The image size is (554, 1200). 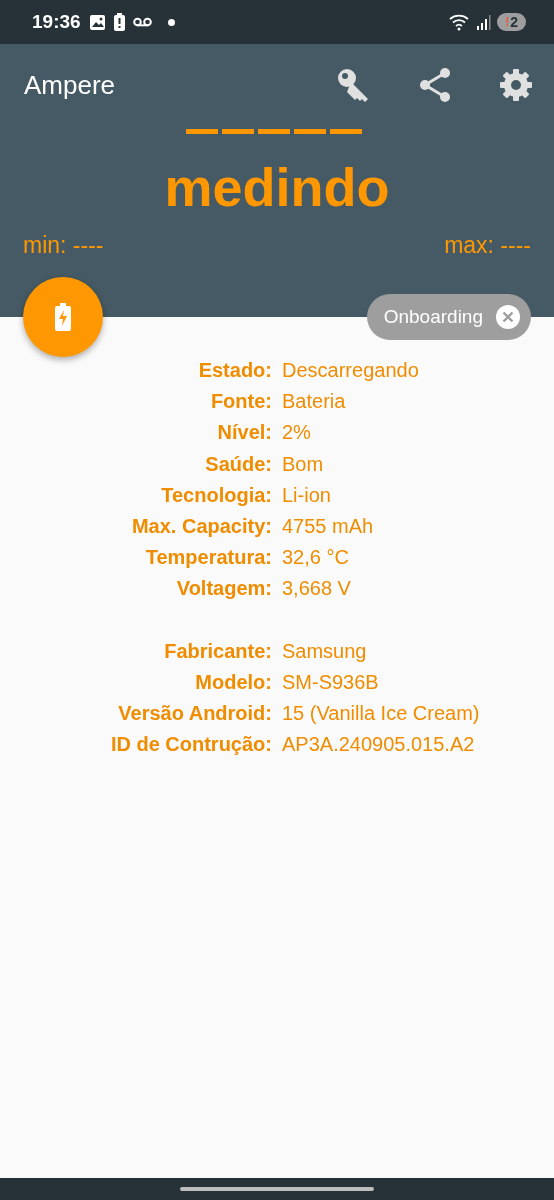 What do you see at coordinates (484, 22) in the screenshot?
I see `signal-icon` at bounding box center [484, 22].